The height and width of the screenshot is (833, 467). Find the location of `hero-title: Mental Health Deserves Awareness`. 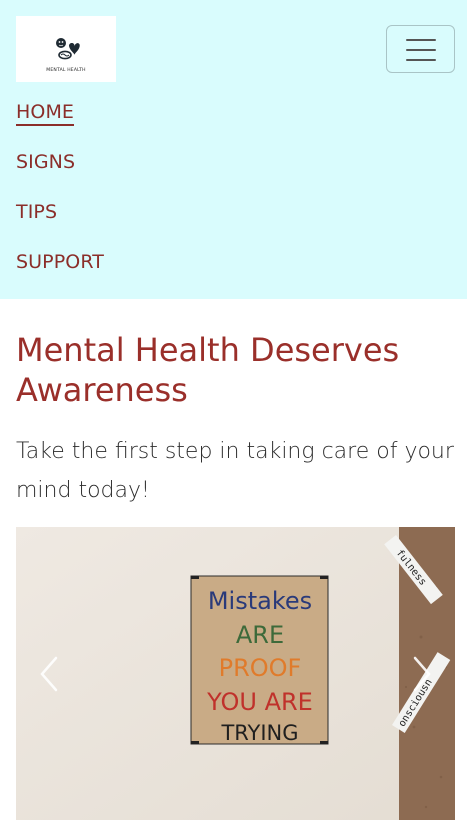

hero-title: Mental Health Deserves Awareness is located at coordinates (208, 370).